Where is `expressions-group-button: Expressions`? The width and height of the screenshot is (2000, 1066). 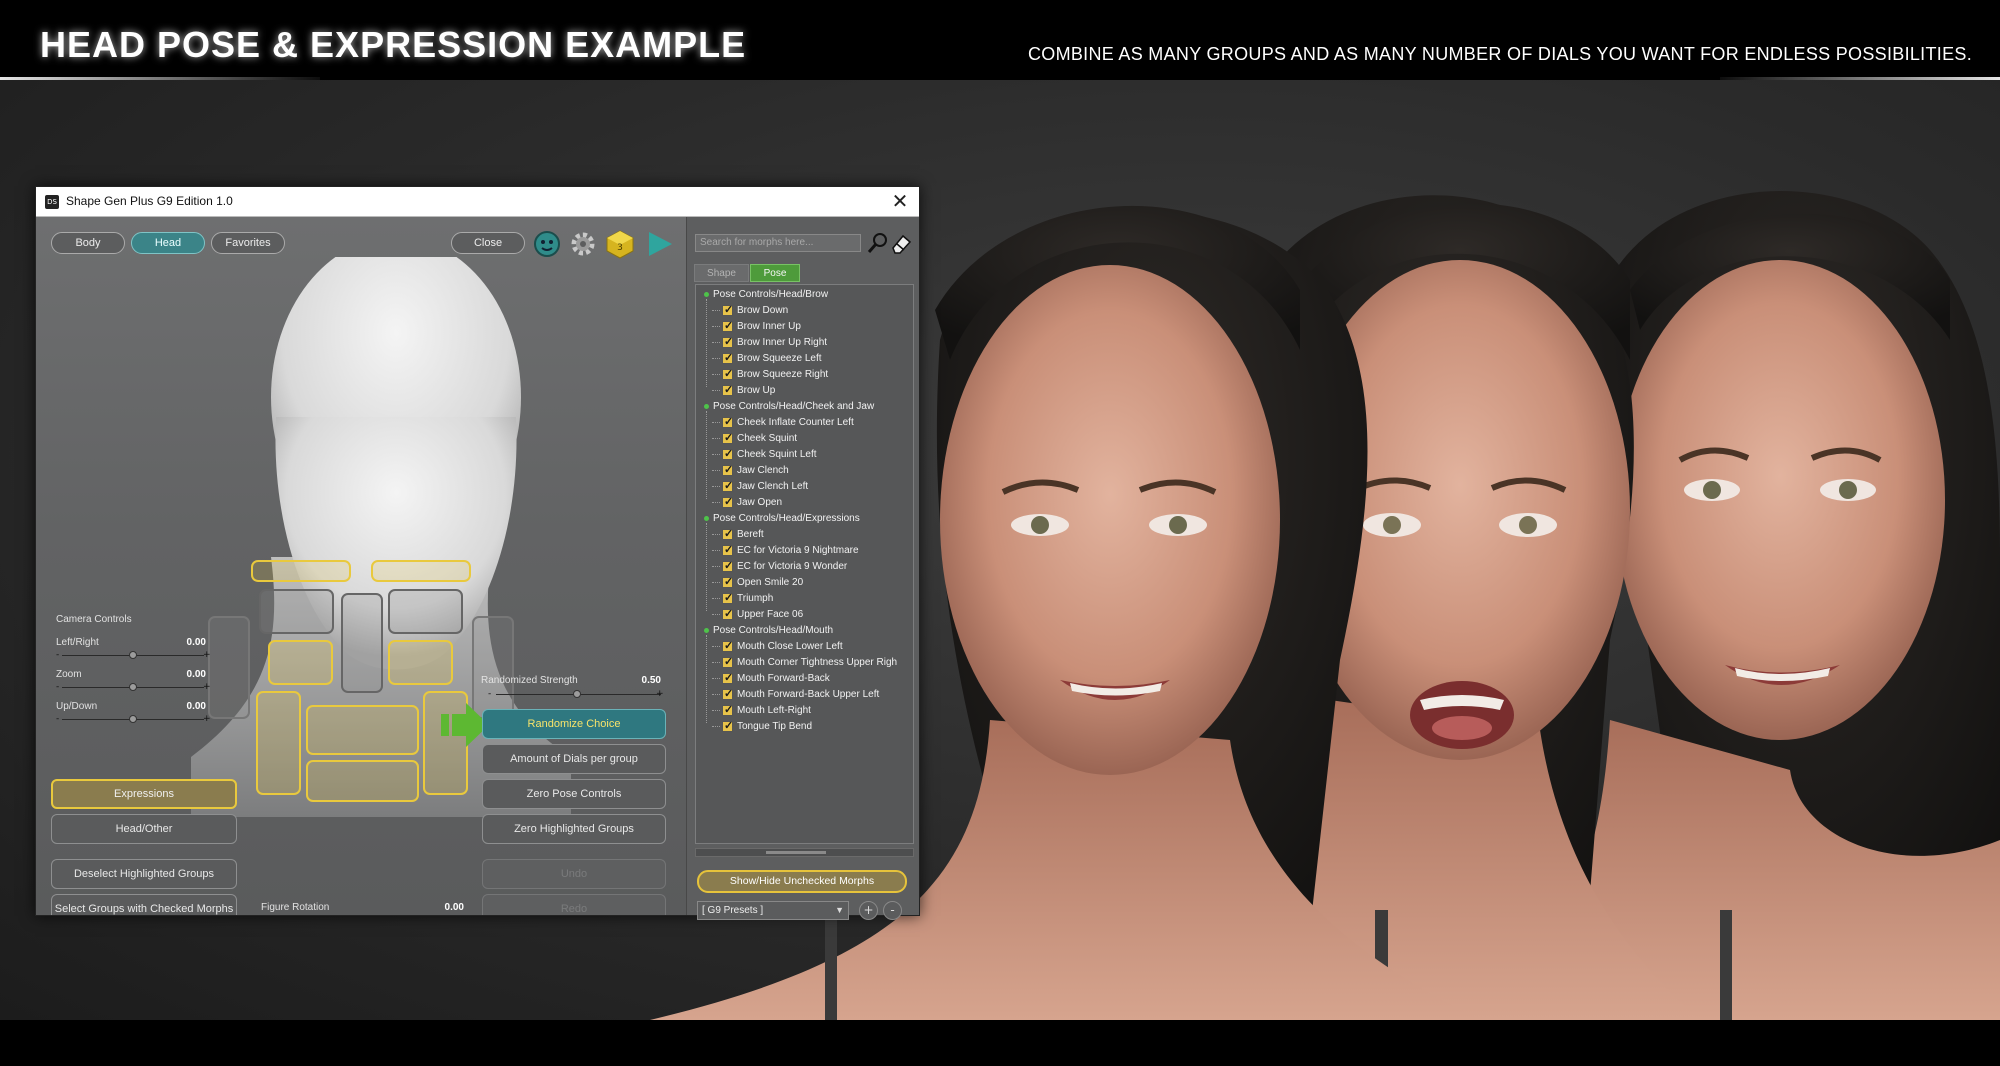 expressions-group-button: Expressions is located at coordinates (144, 794).